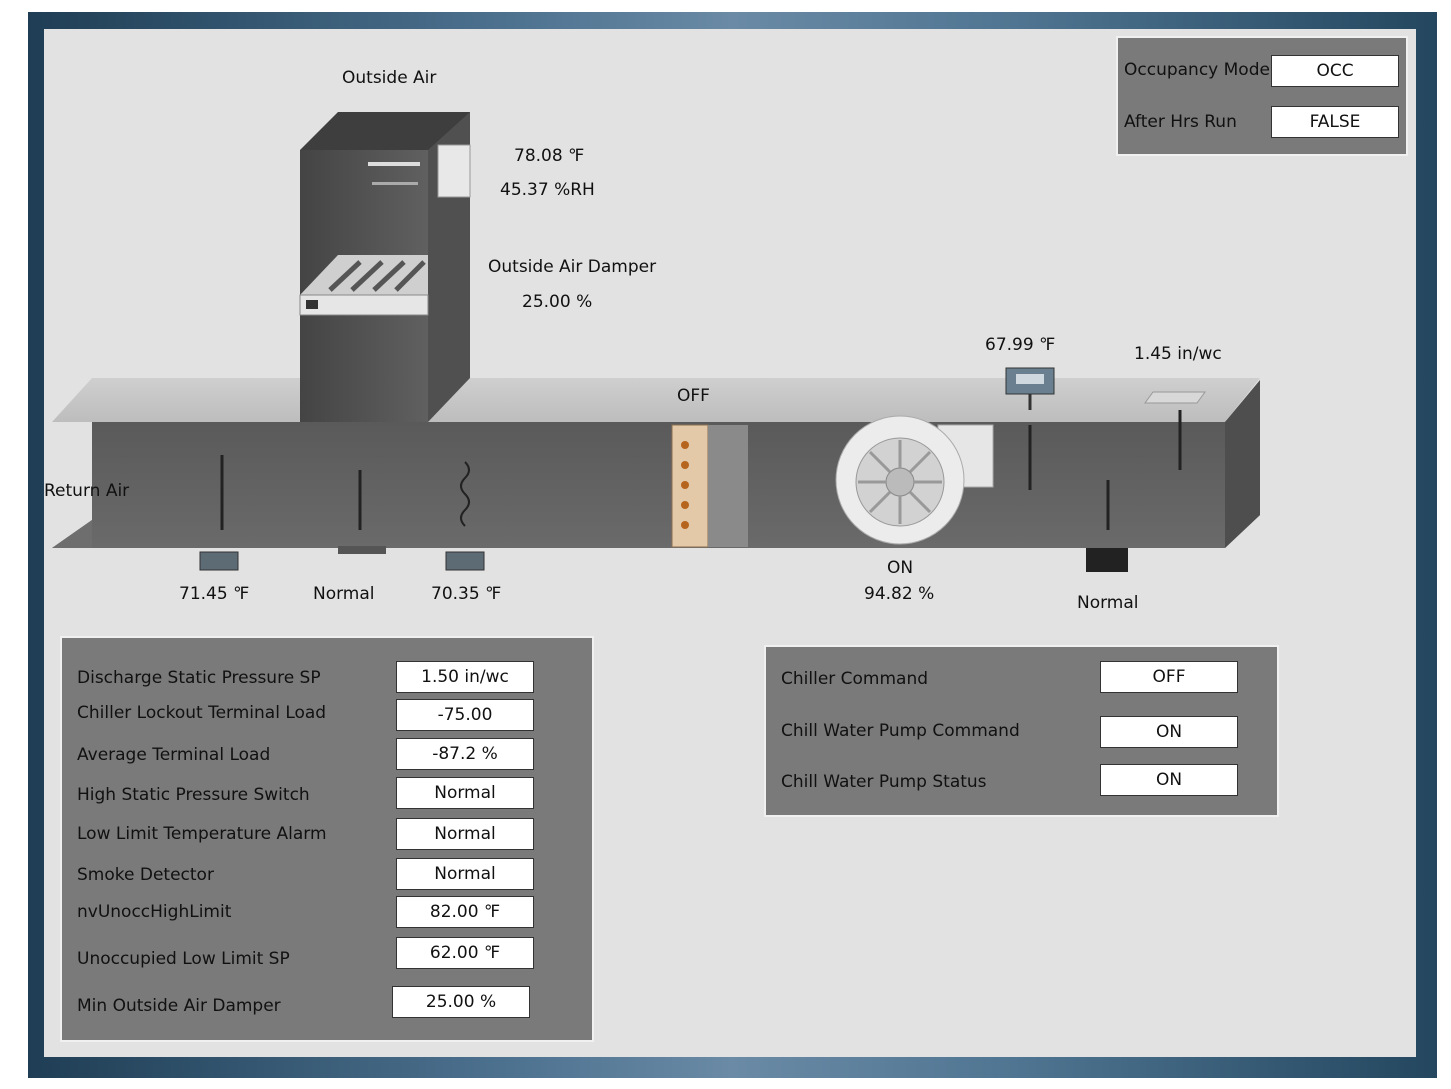  Describe the element at coordinates (174, 755) in the screenshot. I see `setting-label: Average Terminal Load` at that location.